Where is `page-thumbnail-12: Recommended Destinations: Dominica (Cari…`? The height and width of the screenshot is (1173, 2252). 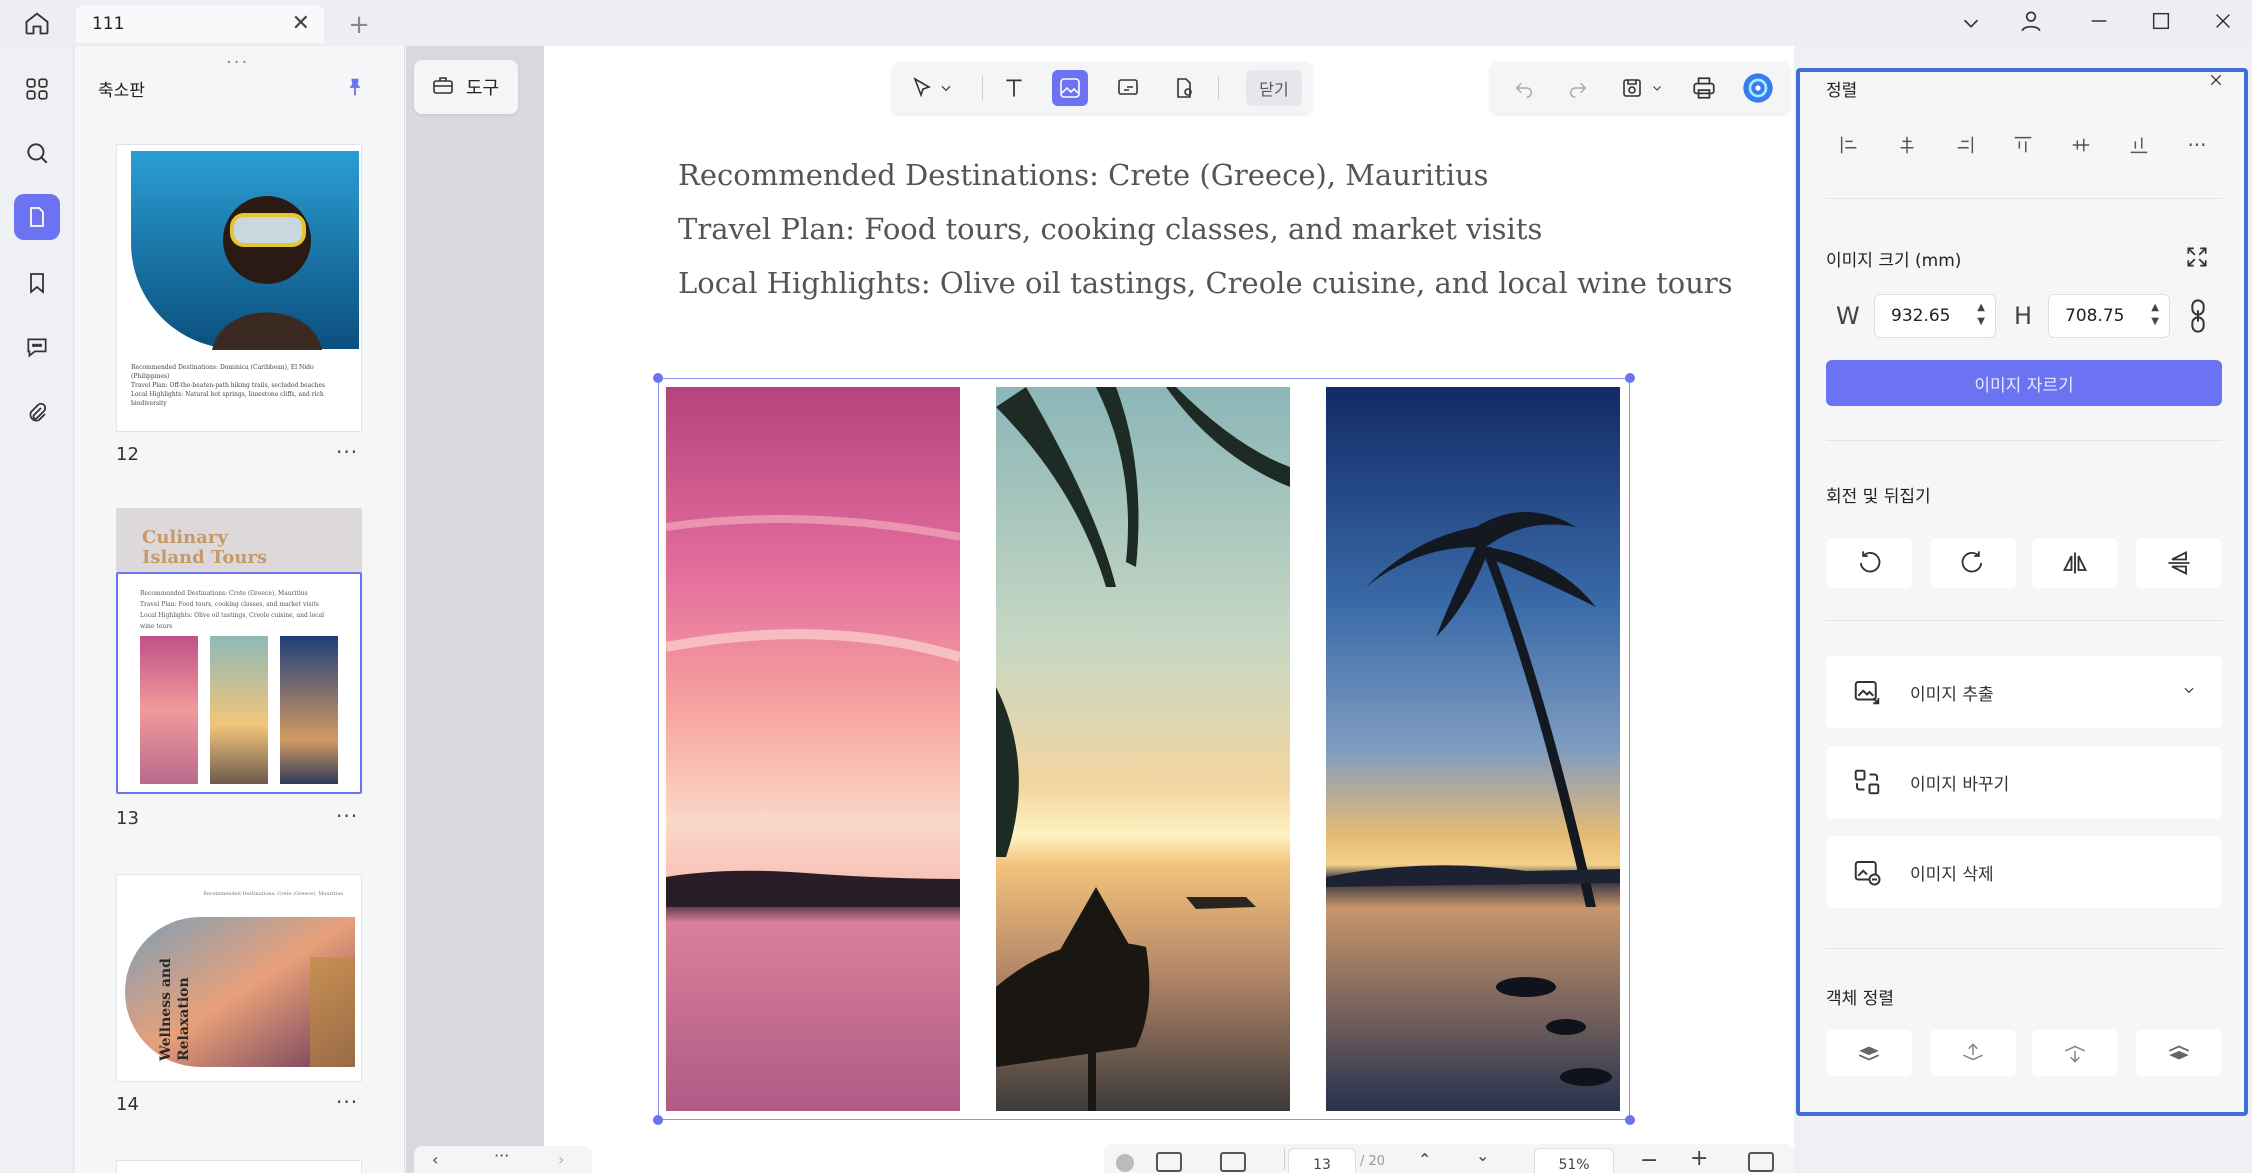
page-thumbnail-12: Recommended Destinations: Dominica (Cari… is located at coordinates (239, 288).